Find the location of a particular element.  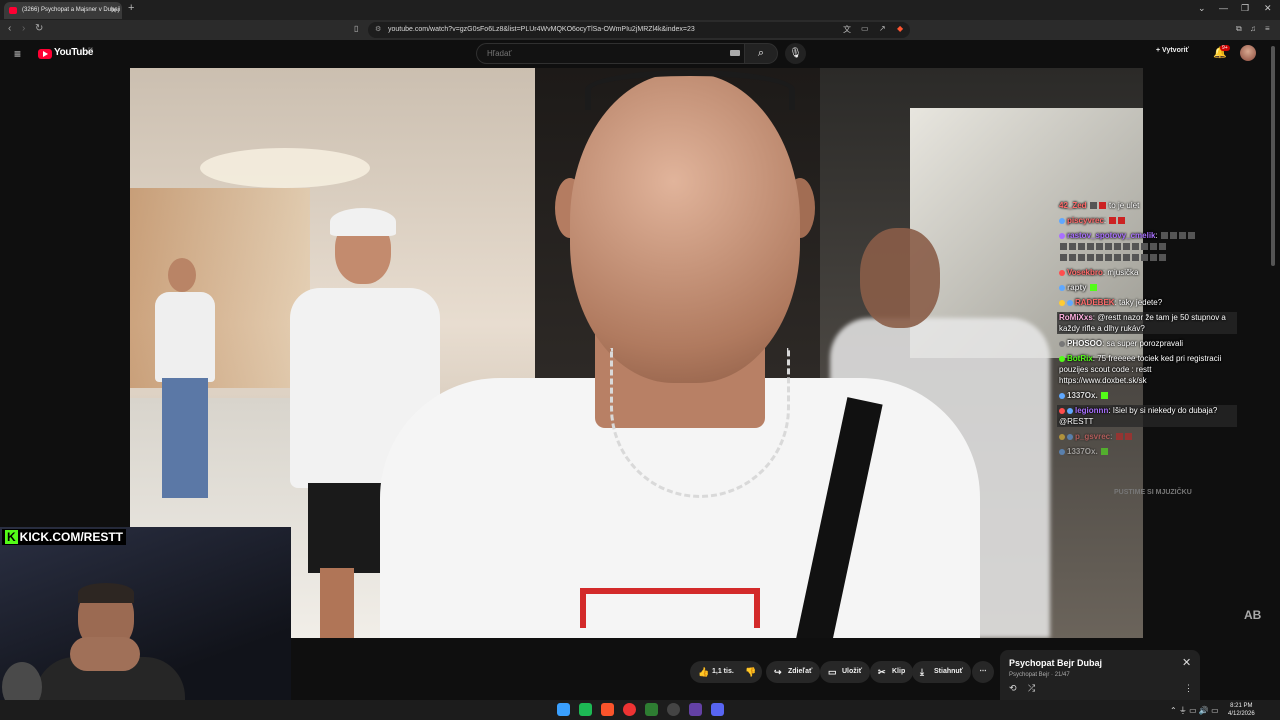

thumb-down-icon: 👎 is located at coordinates (751, 672).